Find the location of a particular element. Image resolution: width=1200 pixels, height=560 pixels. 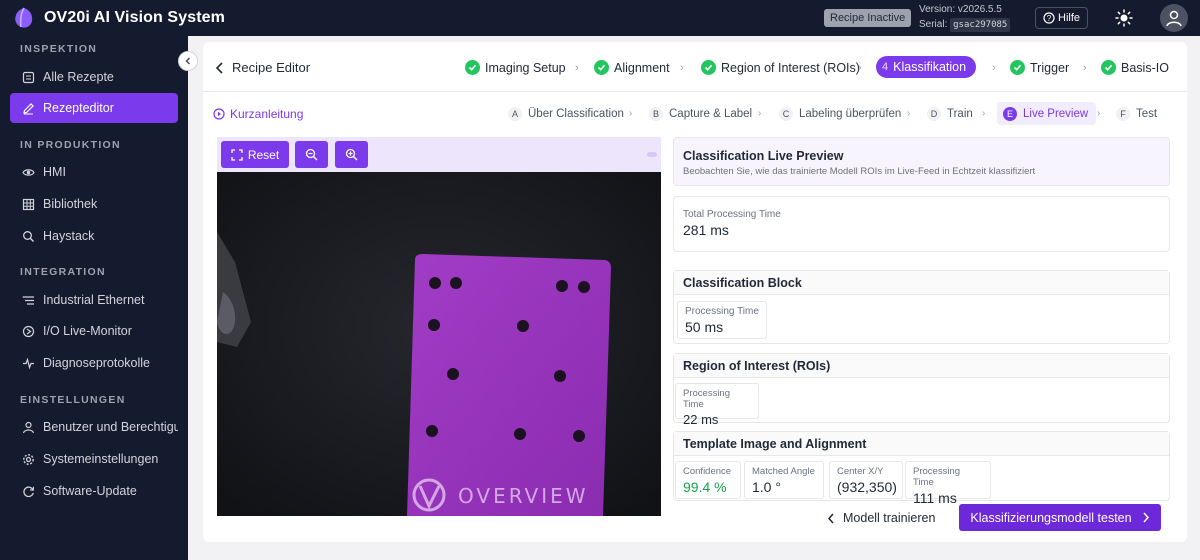

help-button: ? Hilfe is located at coordinates (1062, 18).